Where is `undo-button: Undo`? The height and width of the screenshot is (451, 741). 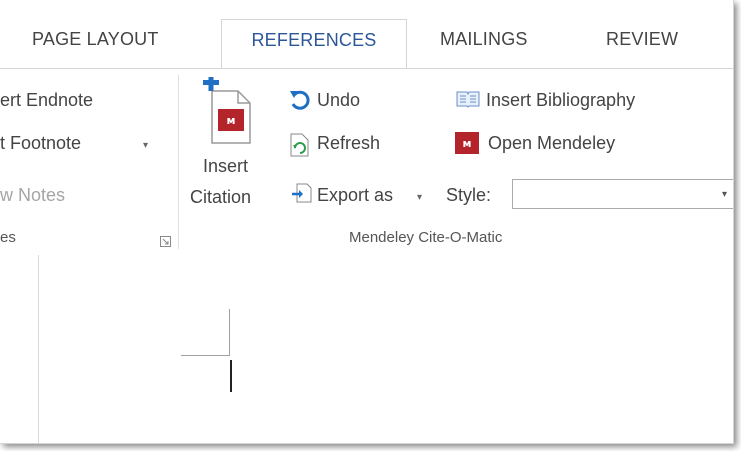
undo-button: Undo is located at coordinates (338, 100).